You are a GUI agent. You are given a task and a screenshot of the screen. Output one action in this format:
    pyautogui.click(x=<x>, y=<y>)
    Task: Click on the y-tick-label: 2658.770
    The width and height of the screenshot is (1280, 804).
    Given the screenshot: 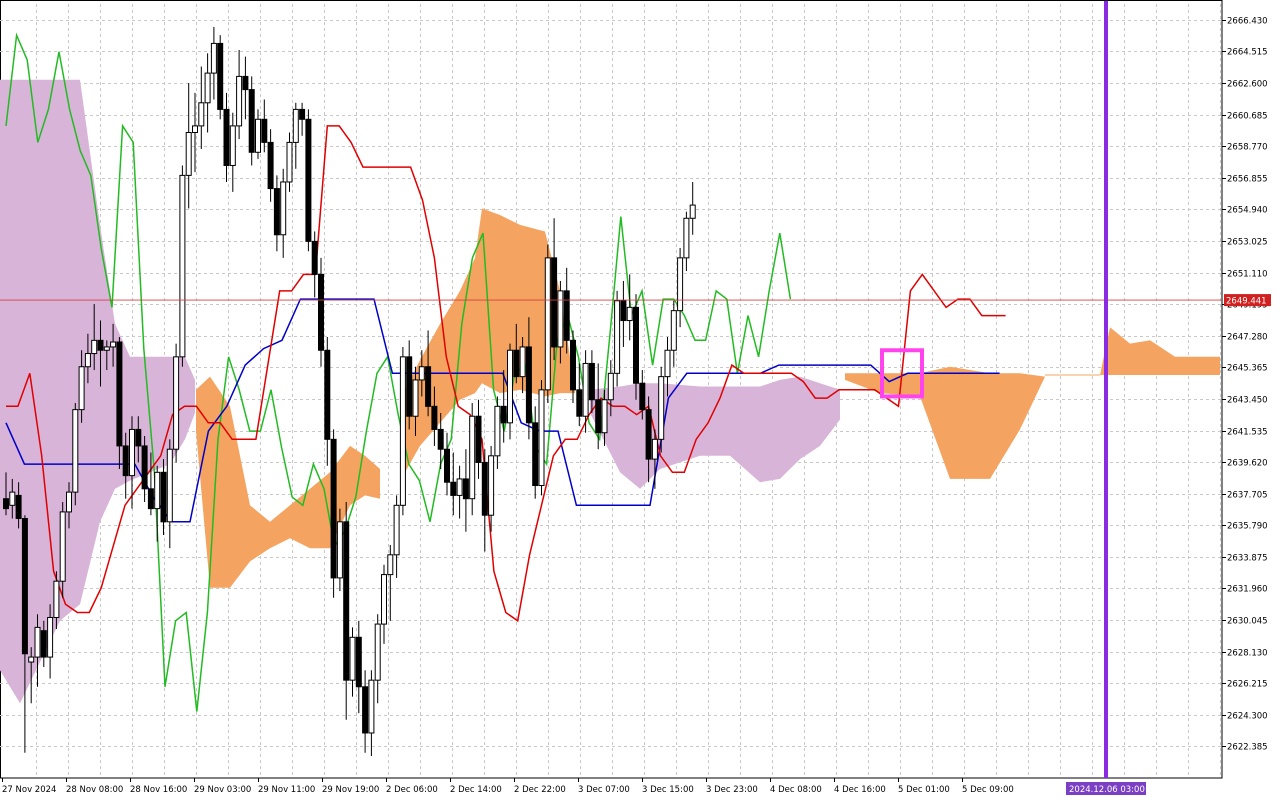 What is the action you would take?
    pyautogui.click(x=1247, y=148)
    